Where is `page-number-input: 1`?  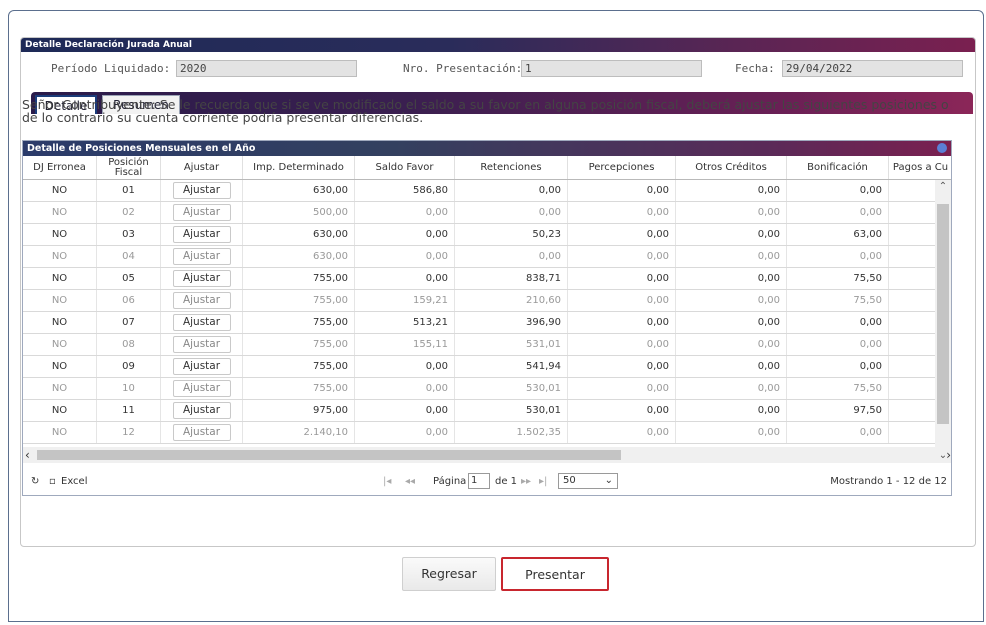 page-number-input: 1 is located at coordinates (479, 481).